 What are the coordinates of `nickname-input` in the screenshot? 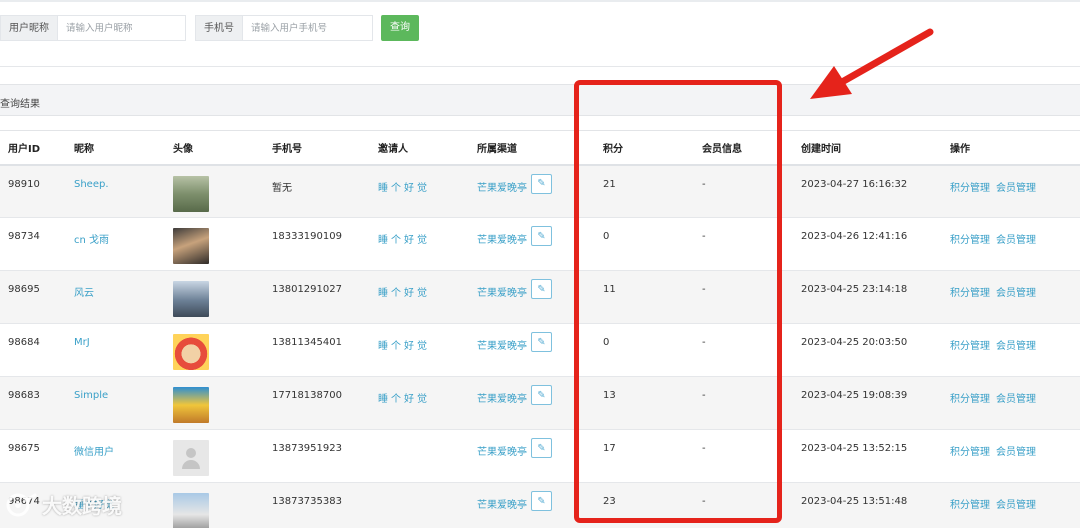 It's located at (122, 28).